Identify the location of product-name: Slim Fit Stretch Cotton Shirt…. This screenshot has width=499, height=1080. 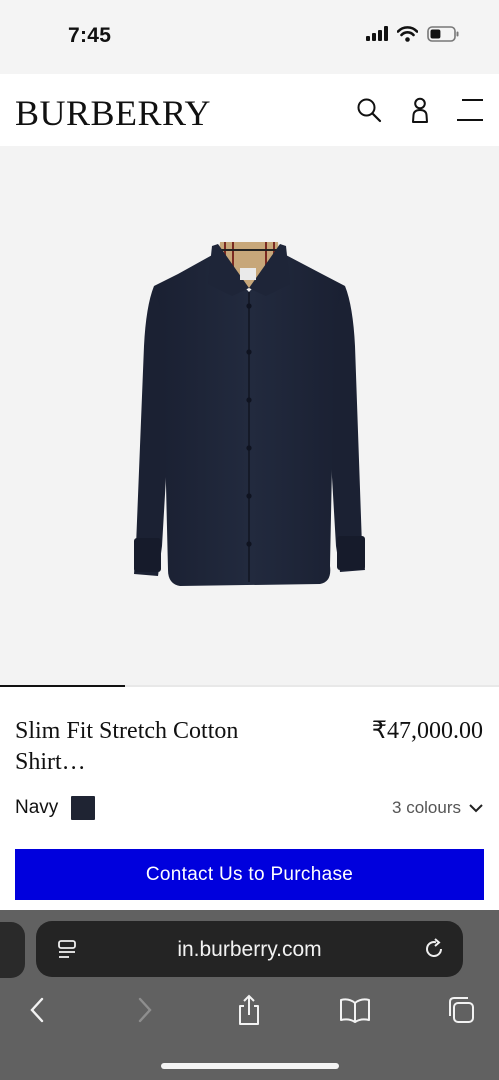
(165, 747).